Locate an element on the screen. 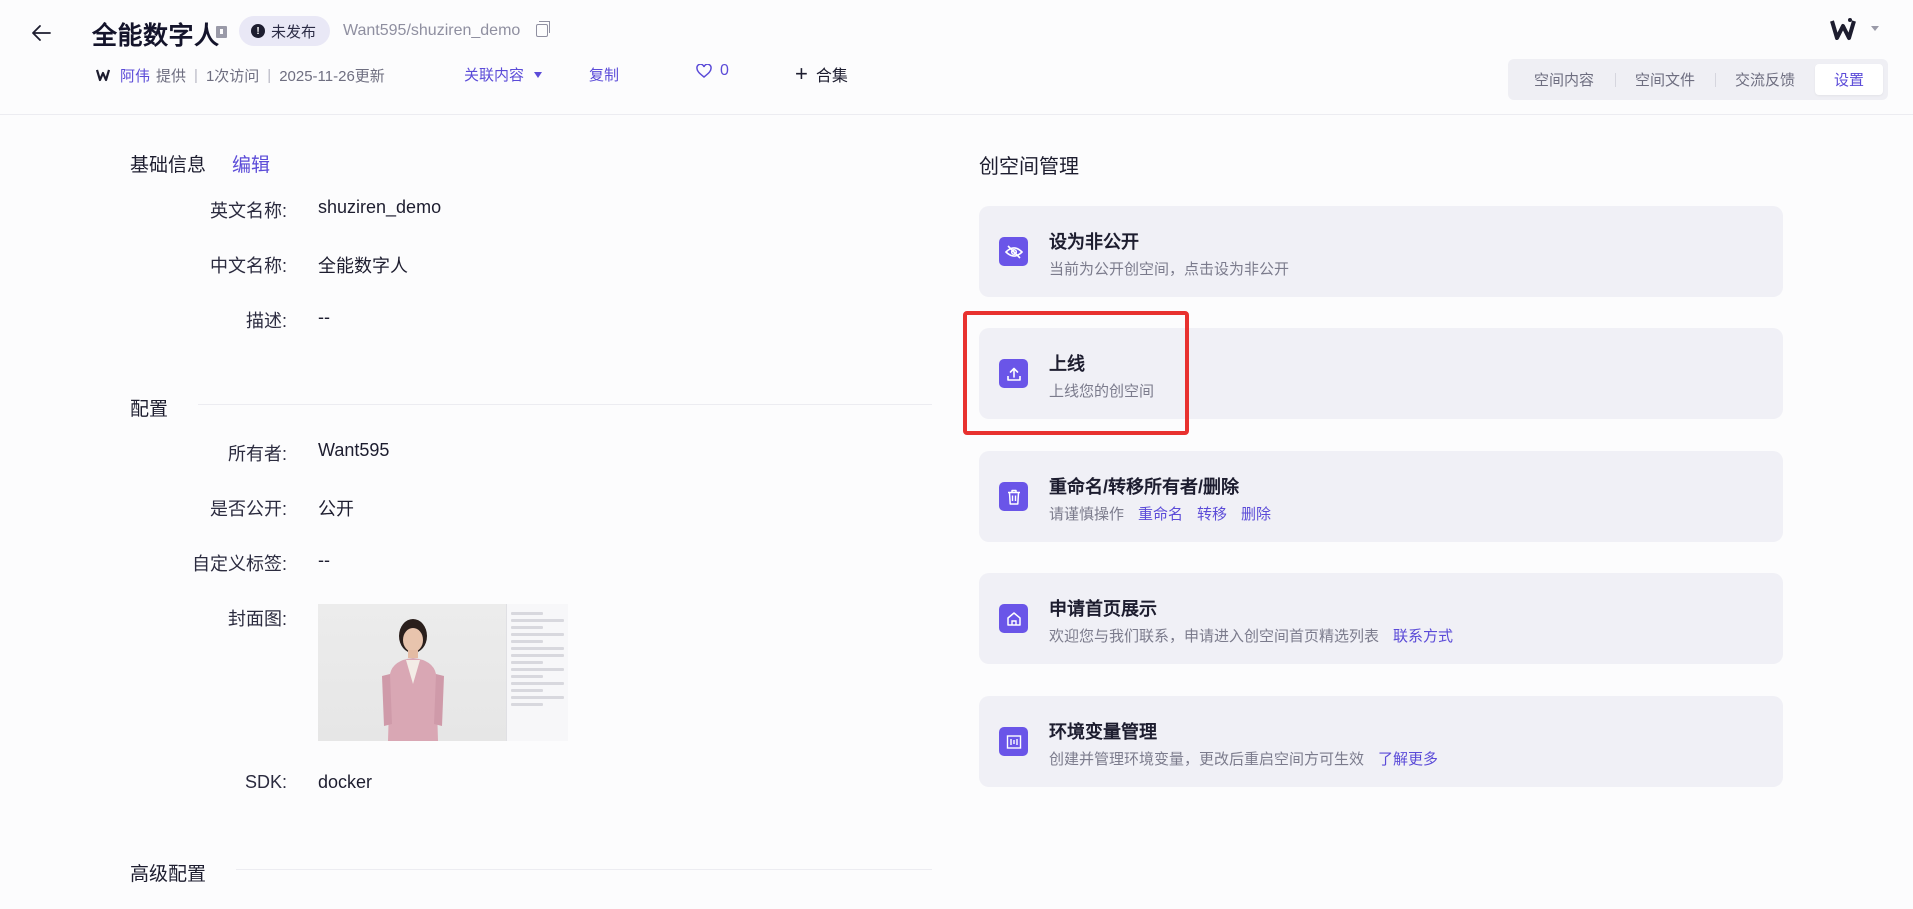  add-collection-button: + 合集 is located at coordinates (821, 74).